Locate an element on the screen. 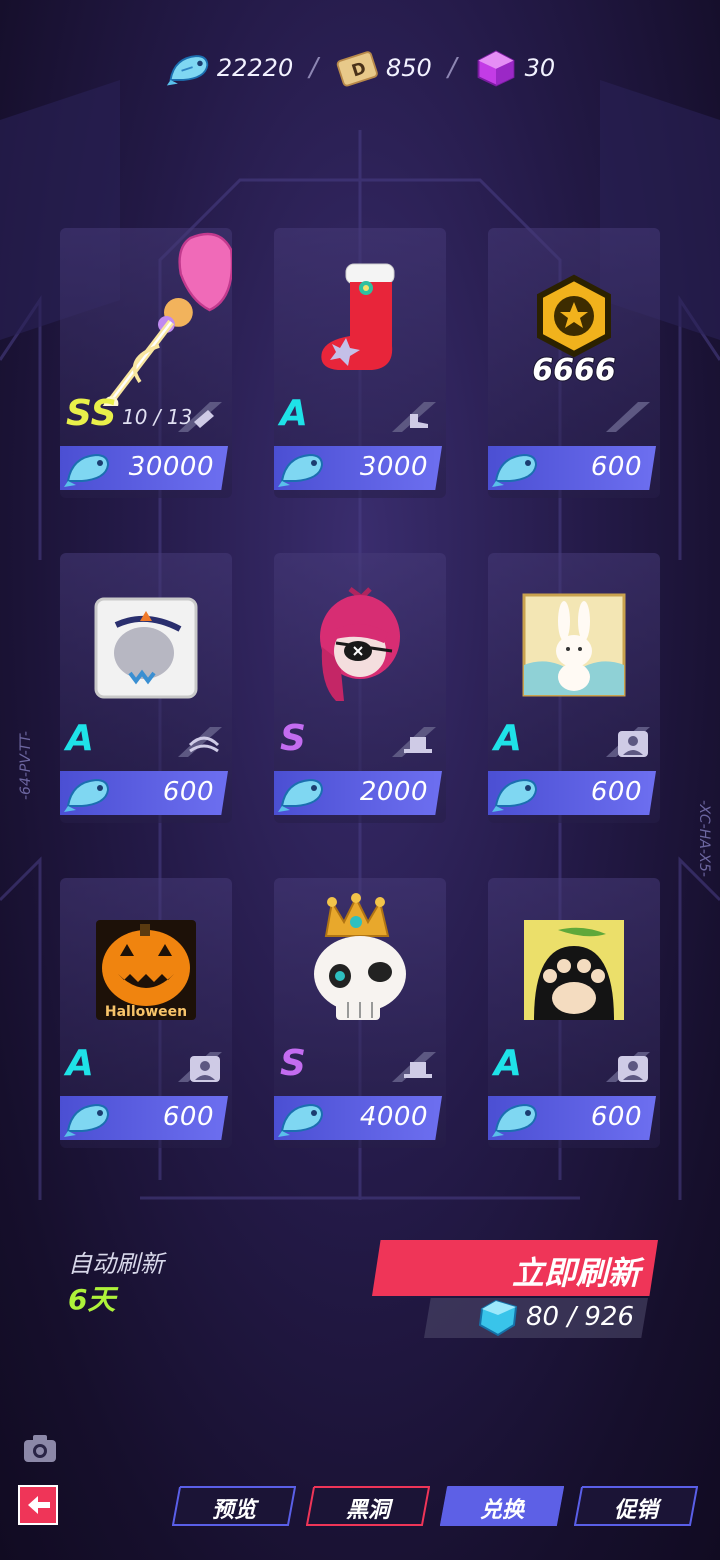 The image size is (720, 1560). skull-crown-icon is located at coordinates (360, 963).